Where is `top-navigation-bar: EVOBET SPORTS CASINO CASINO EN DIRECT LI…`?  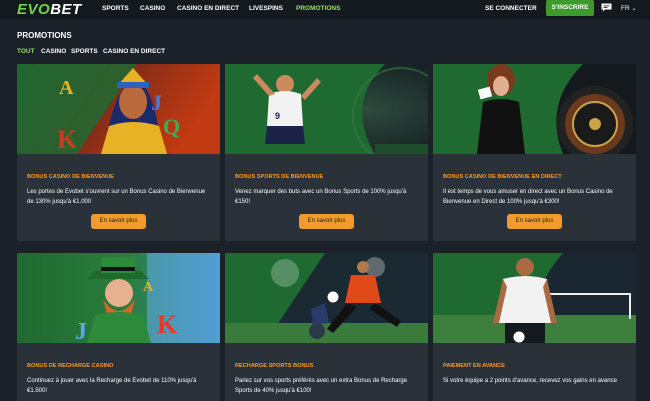
top-navigation-bar: EVOBET SPORTS CASINO CASINO EN DIRECT LI… is located at coordinates (325, 9).